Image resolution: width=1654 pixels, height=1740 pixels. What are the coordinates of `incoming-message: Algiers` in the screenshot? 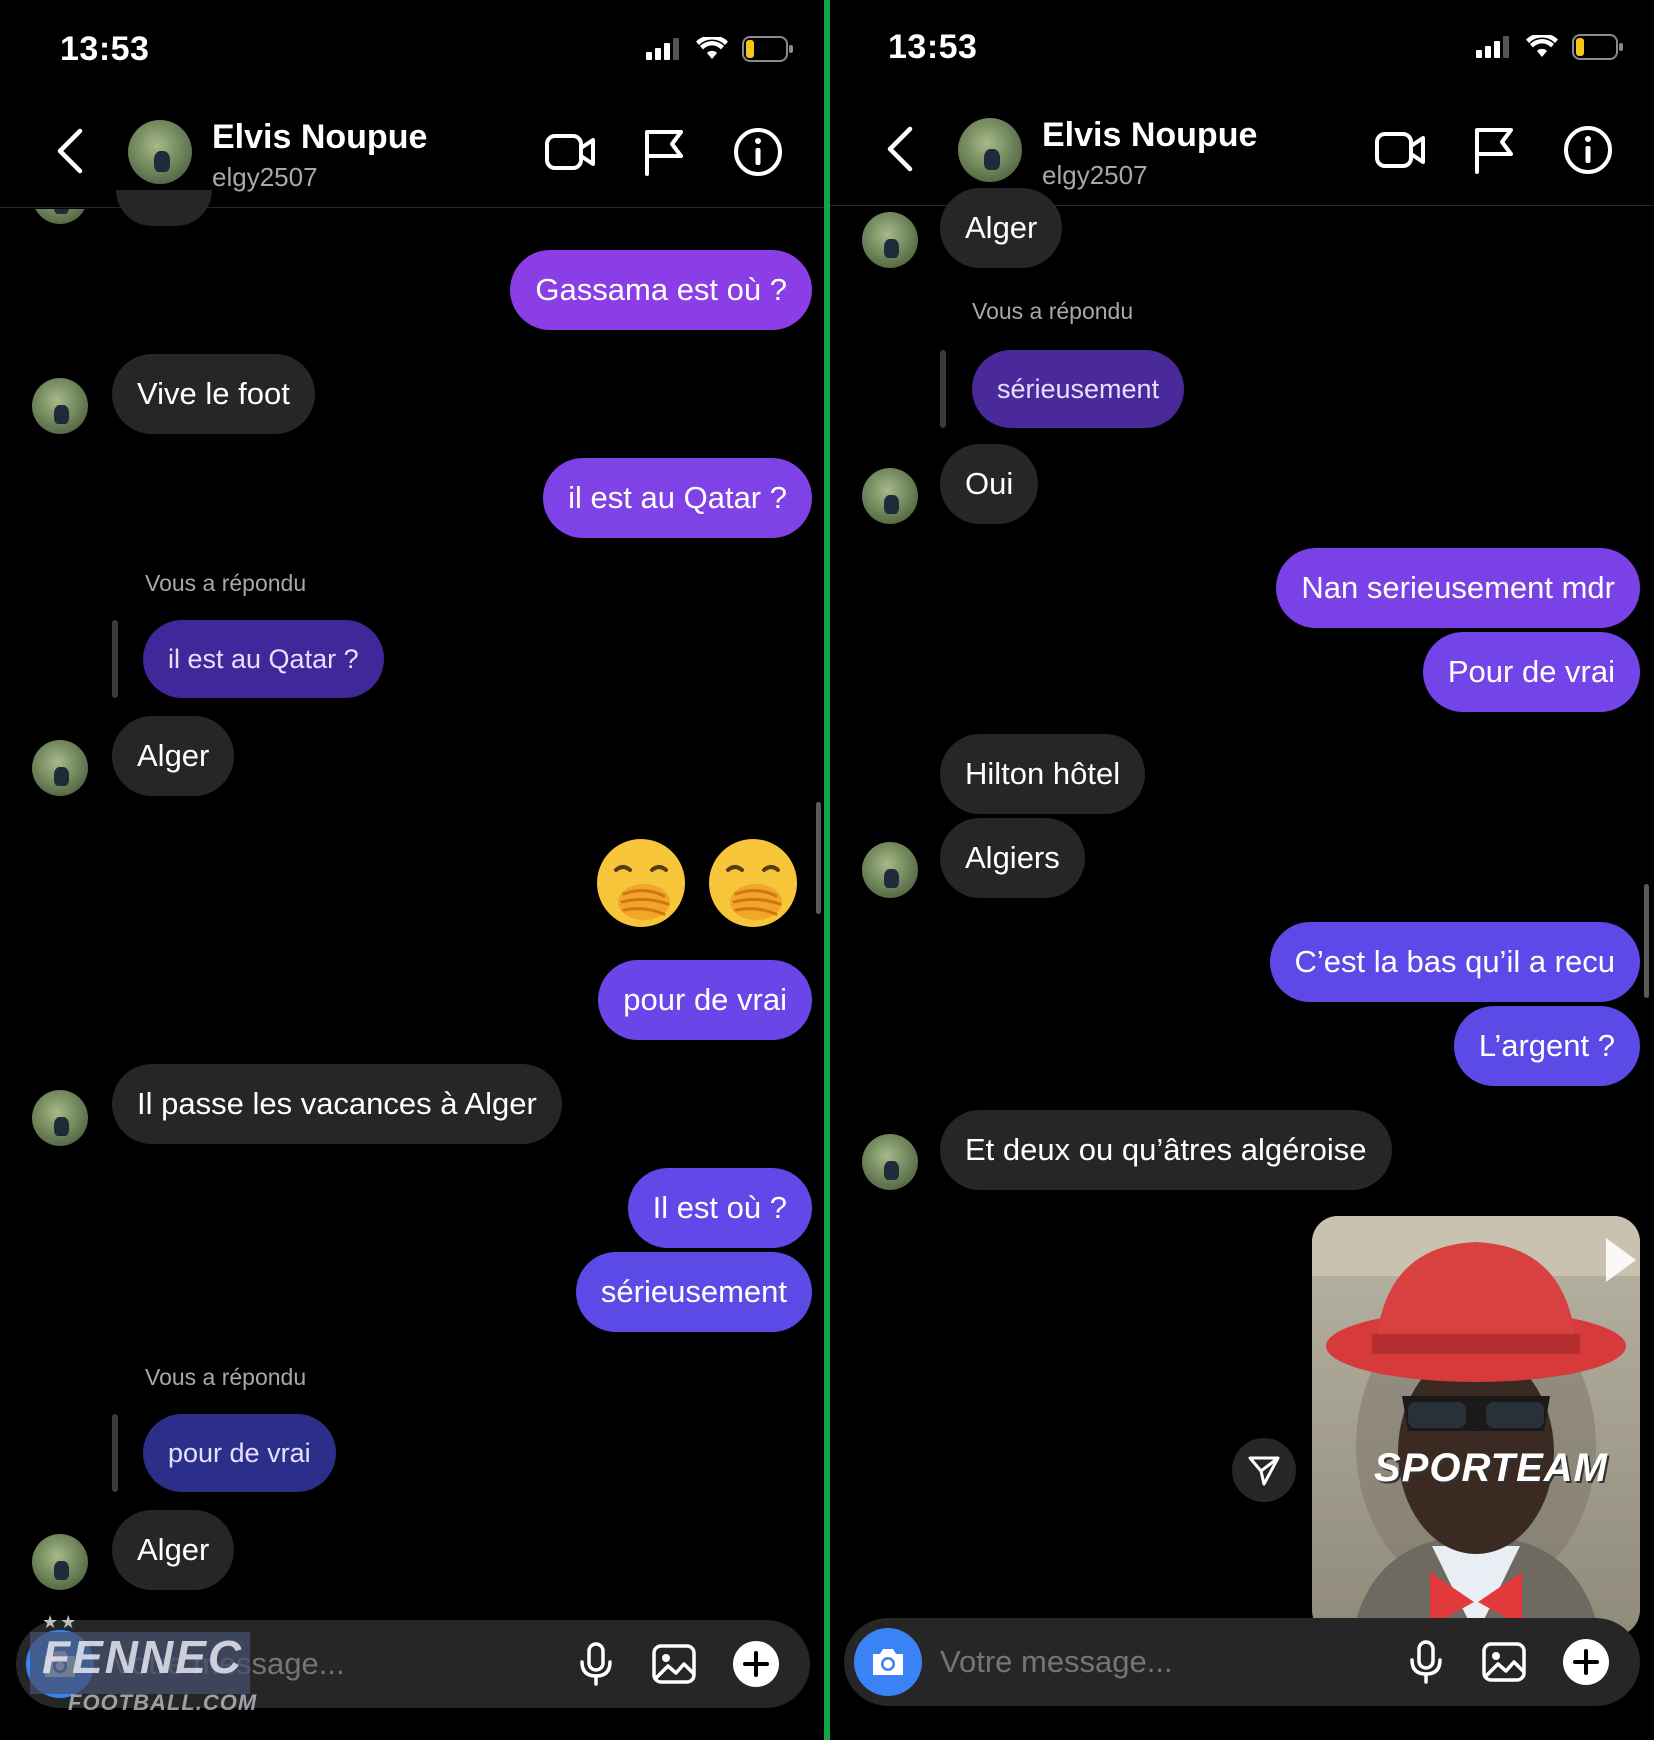 It's located at (1012, 858).